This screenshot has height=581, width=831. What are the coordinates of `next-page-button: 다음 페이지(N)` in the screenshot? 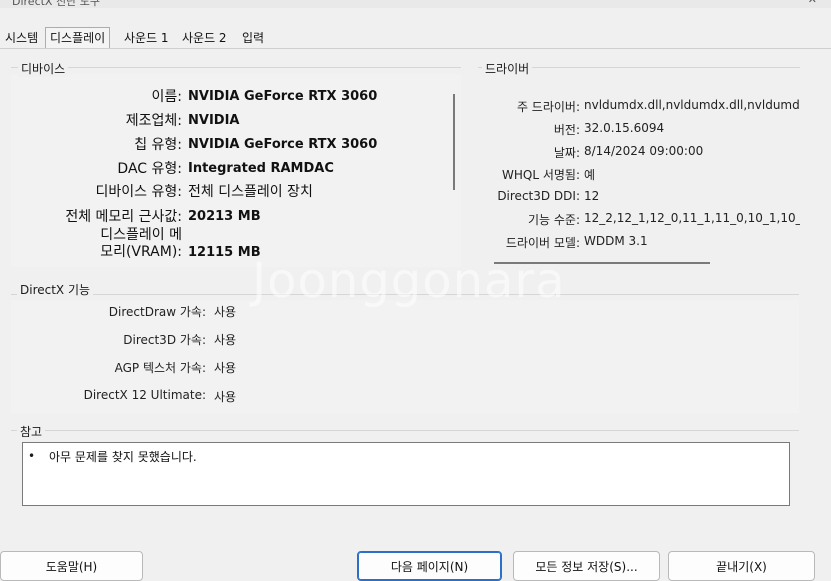 It's located at (429, 566).